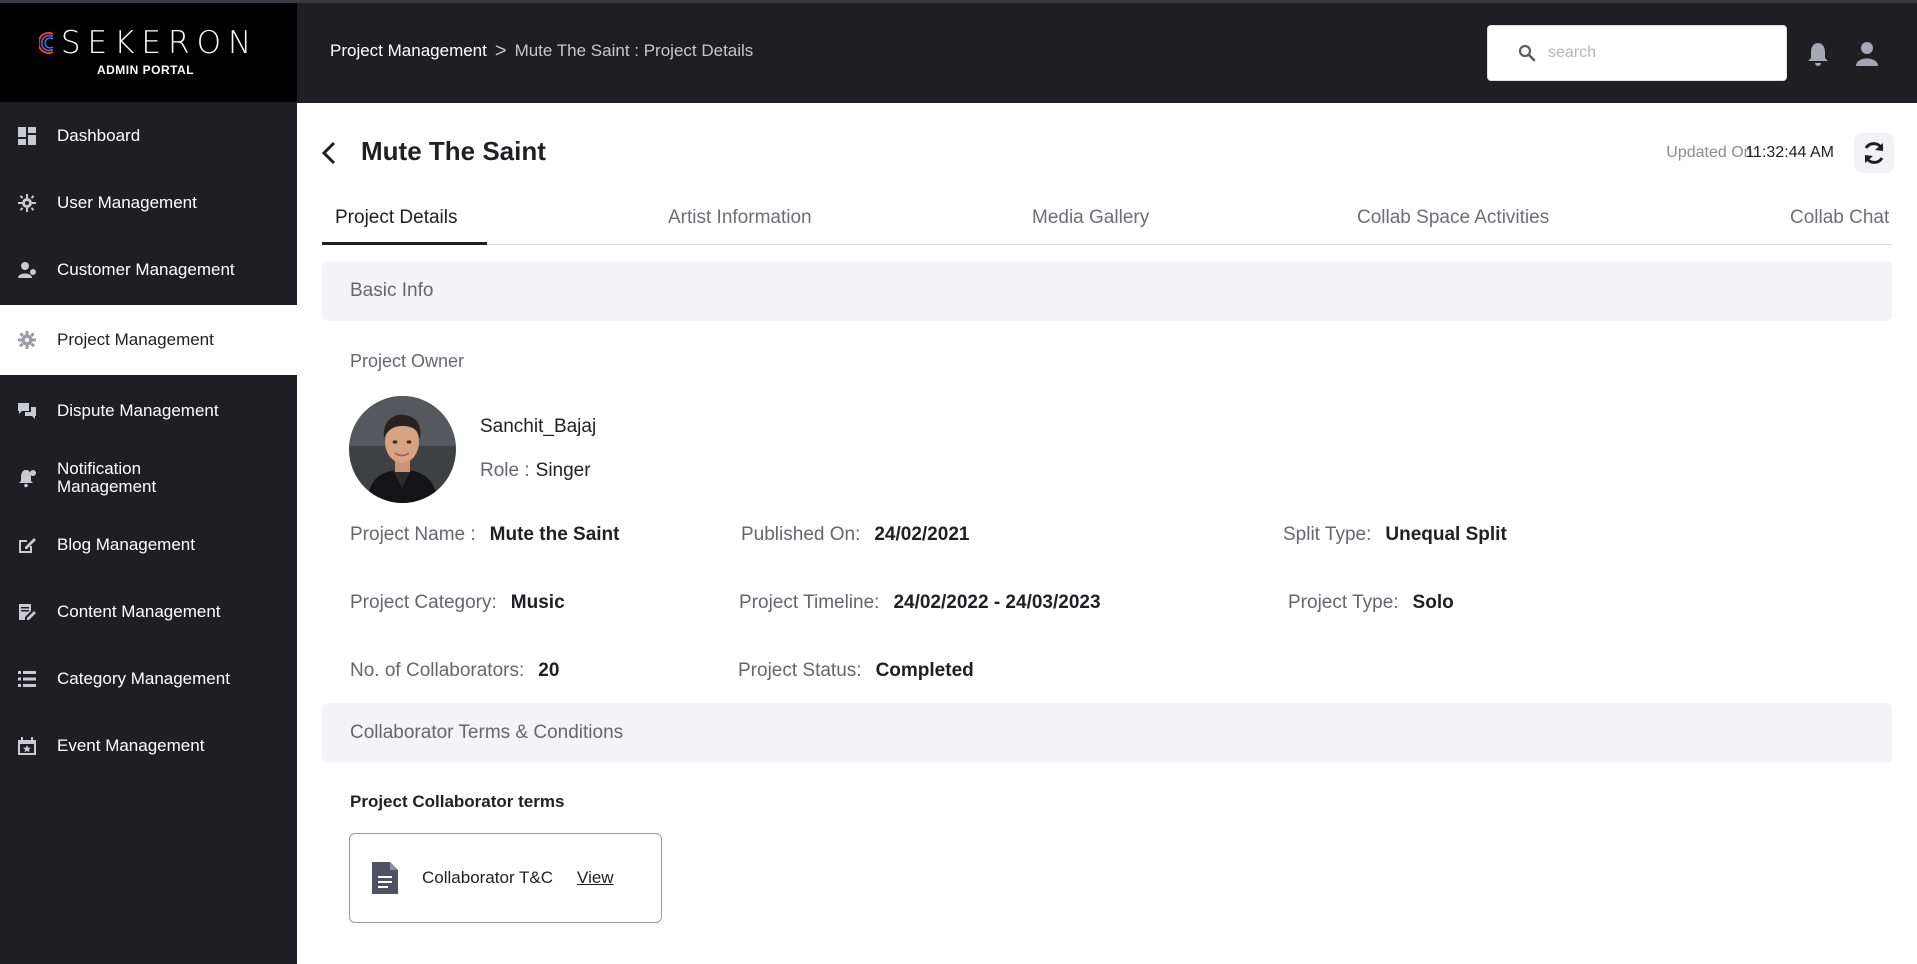 The image size is (1917, 964). Describe the element at coordinates (800, 670) in the screenshot. I see `field-label: Project Status:` at that location.